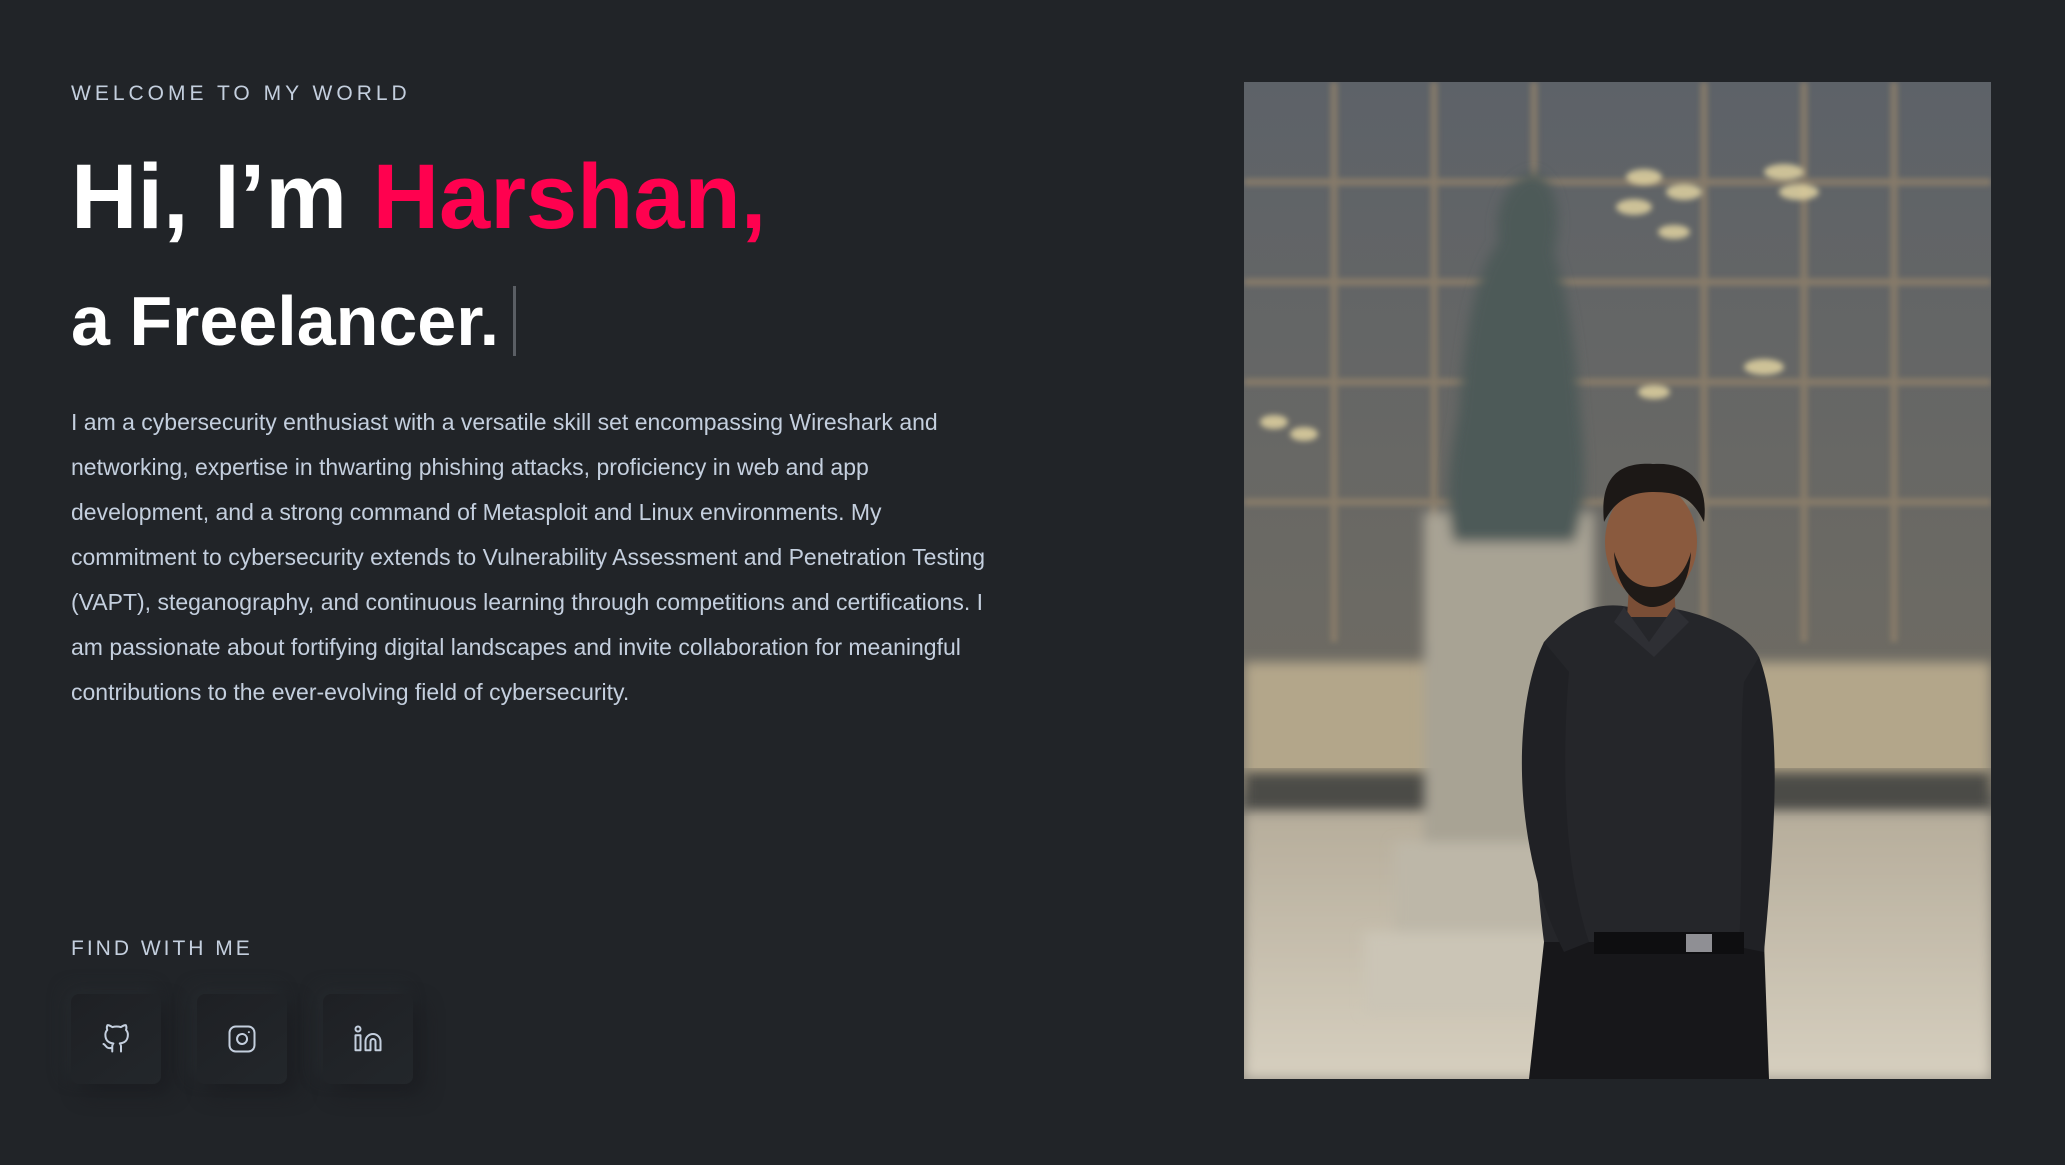 The image size is (2065, 1165). Describe the element at coordinates (162, 948) in the screenshot. I see `find-with-me-heading: FIND WITH ME` at that location.